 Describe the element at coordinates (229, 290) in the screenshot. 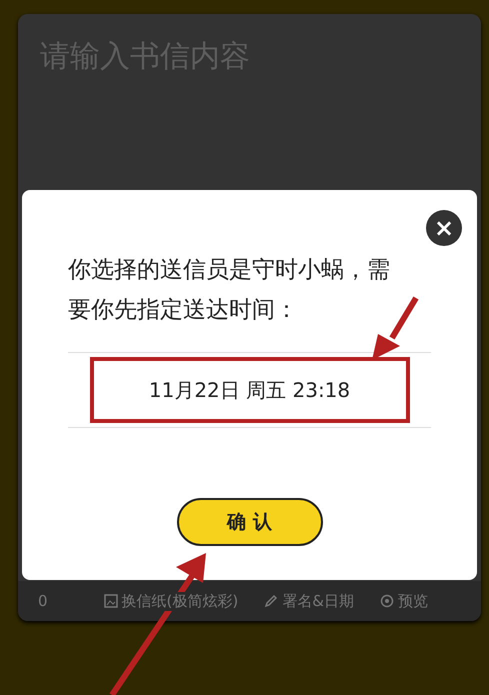

I see `dialog-message: 你选择的送信员是守时小蜗，需要你先指定送达时间：` at that location.